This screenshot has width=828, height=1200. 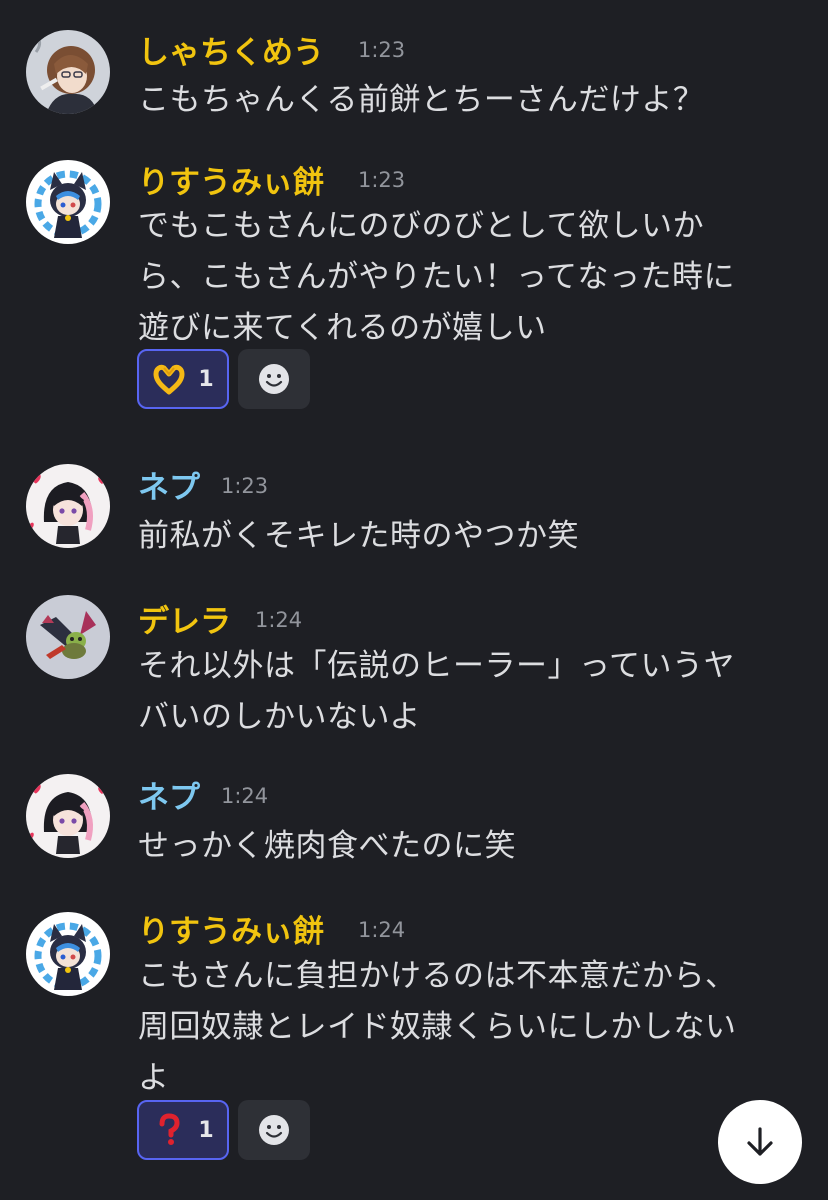 I want to click on message-text: それ以外は「伝説のヒーラー」っていうヤ, so click(x=436, y=666).